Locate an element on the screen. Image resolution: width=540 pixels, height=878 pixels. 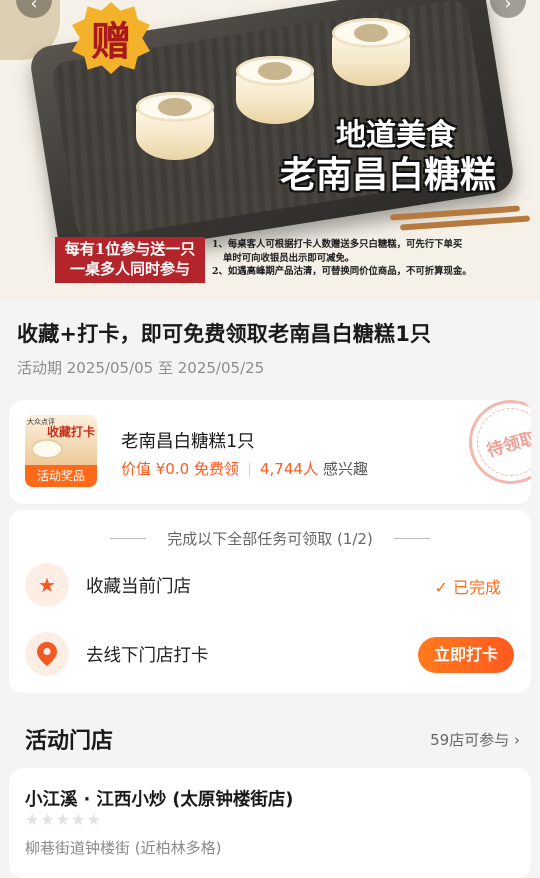
dish-title: 地道美食 老南昌白糖糕 is located at coordinates (388, 157).